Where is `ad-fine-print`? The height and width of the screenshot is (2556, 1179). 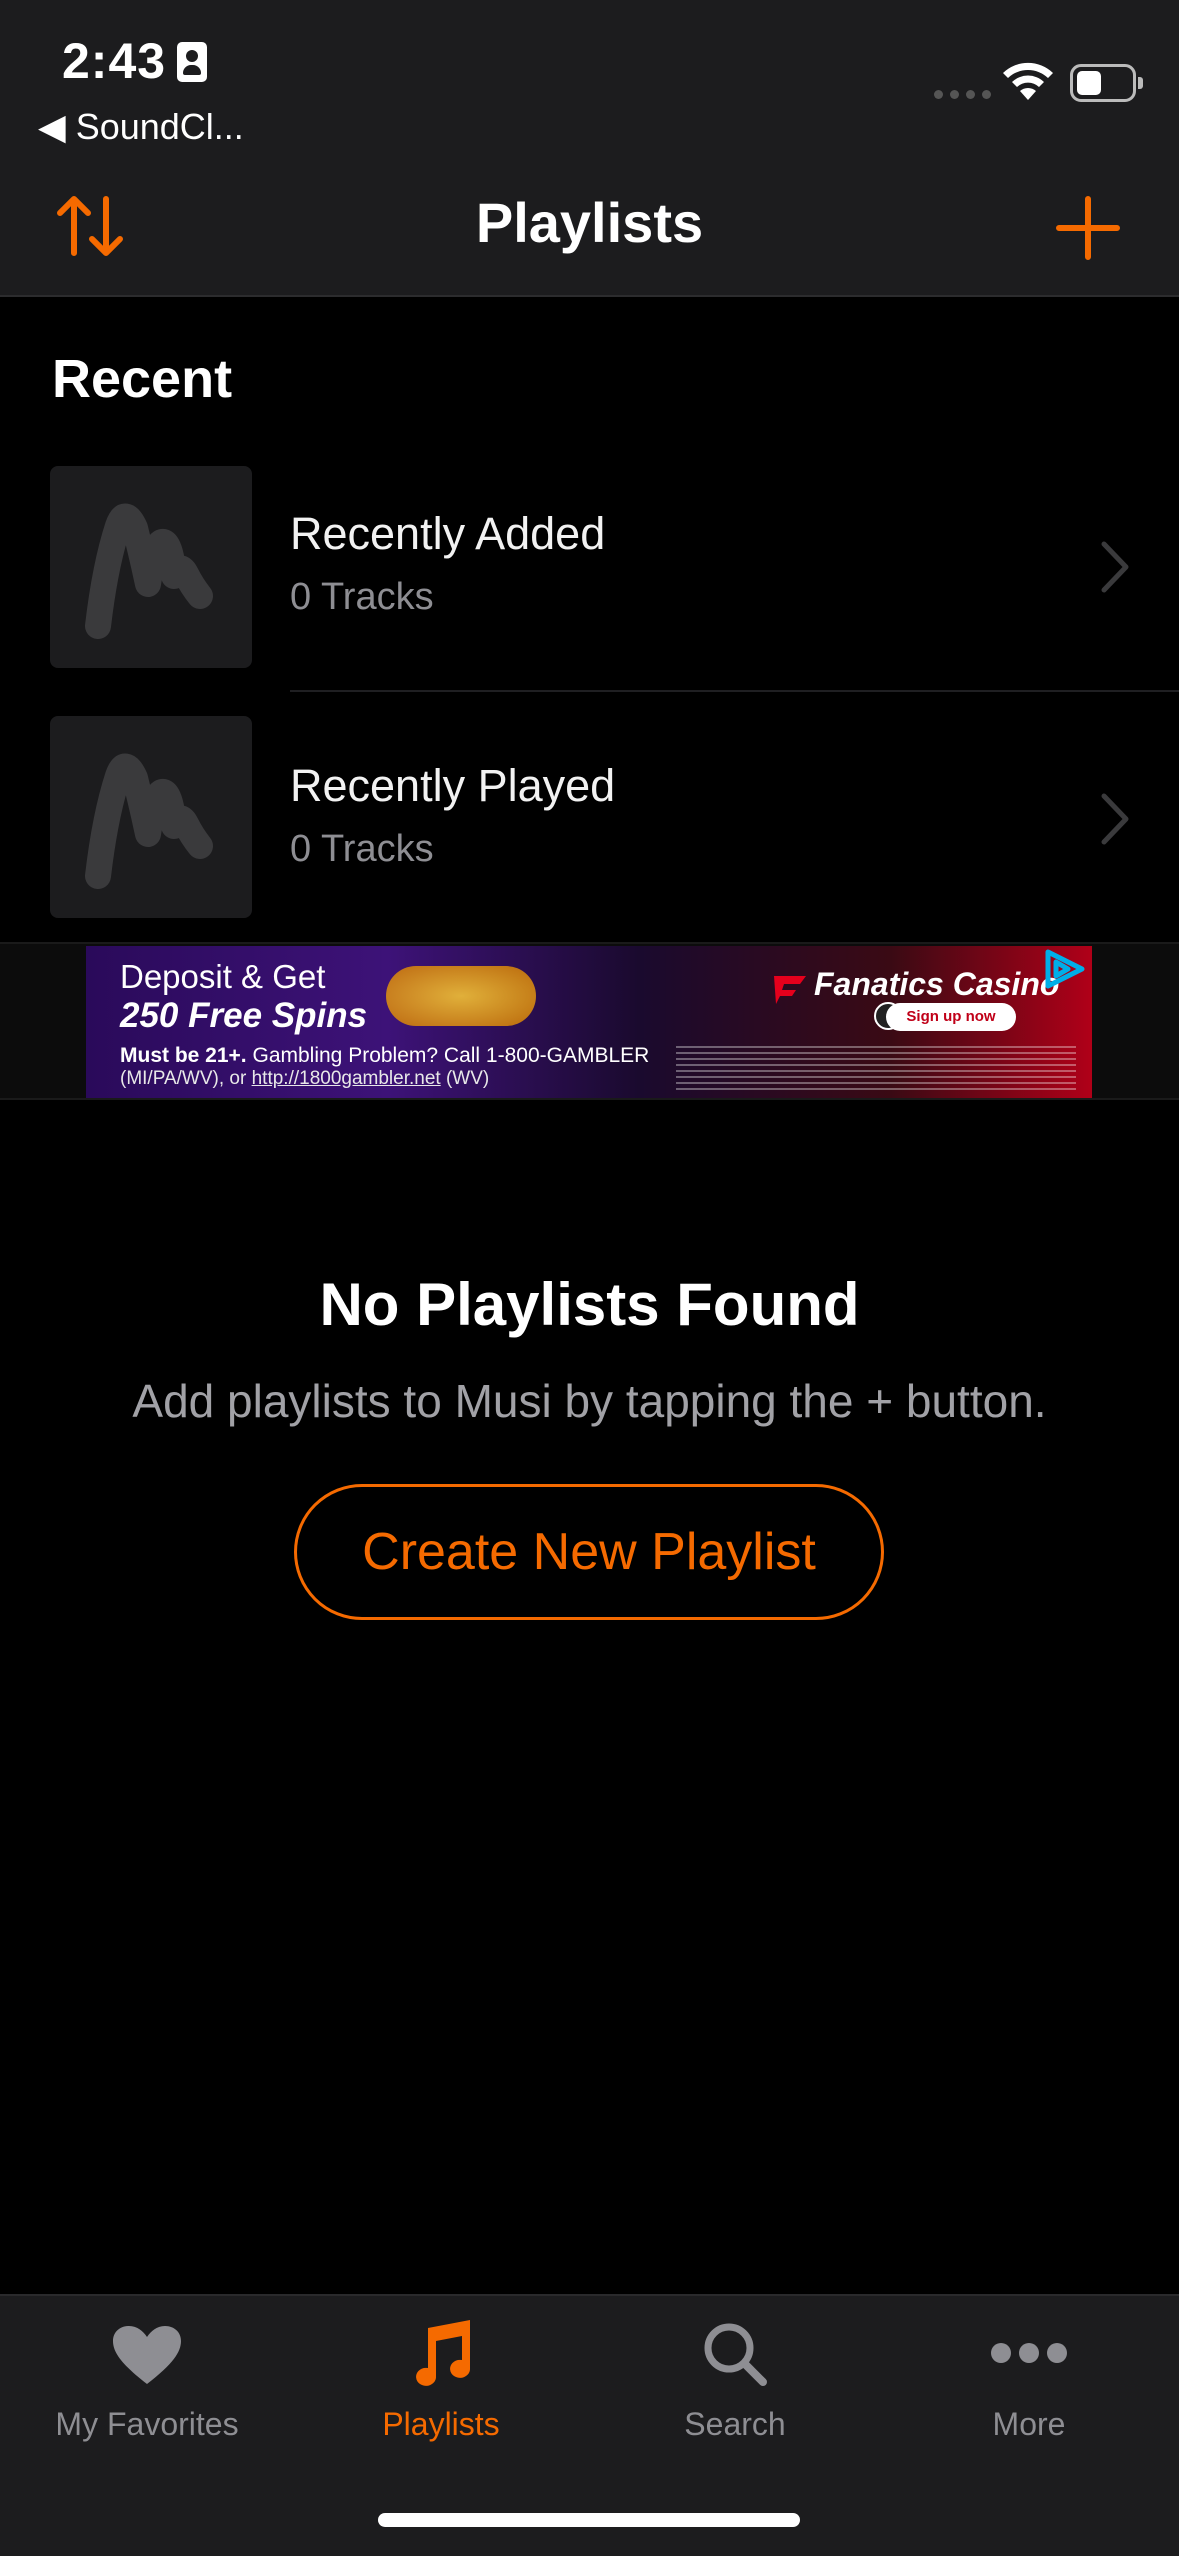 ad-fine-print is located at coordinates (876, 1068).